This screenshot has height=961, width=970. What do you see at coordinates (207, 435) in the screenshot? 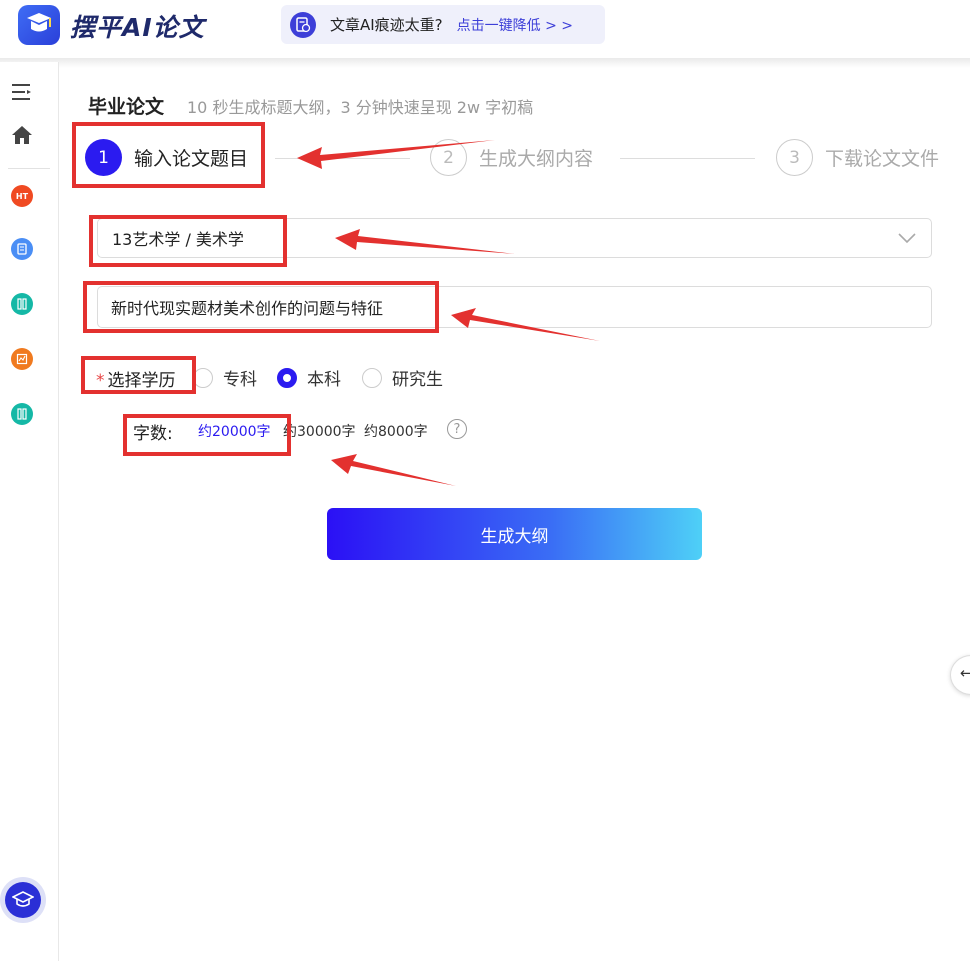
I see `annotation-box-word-count` at bounding box center [207, 435].